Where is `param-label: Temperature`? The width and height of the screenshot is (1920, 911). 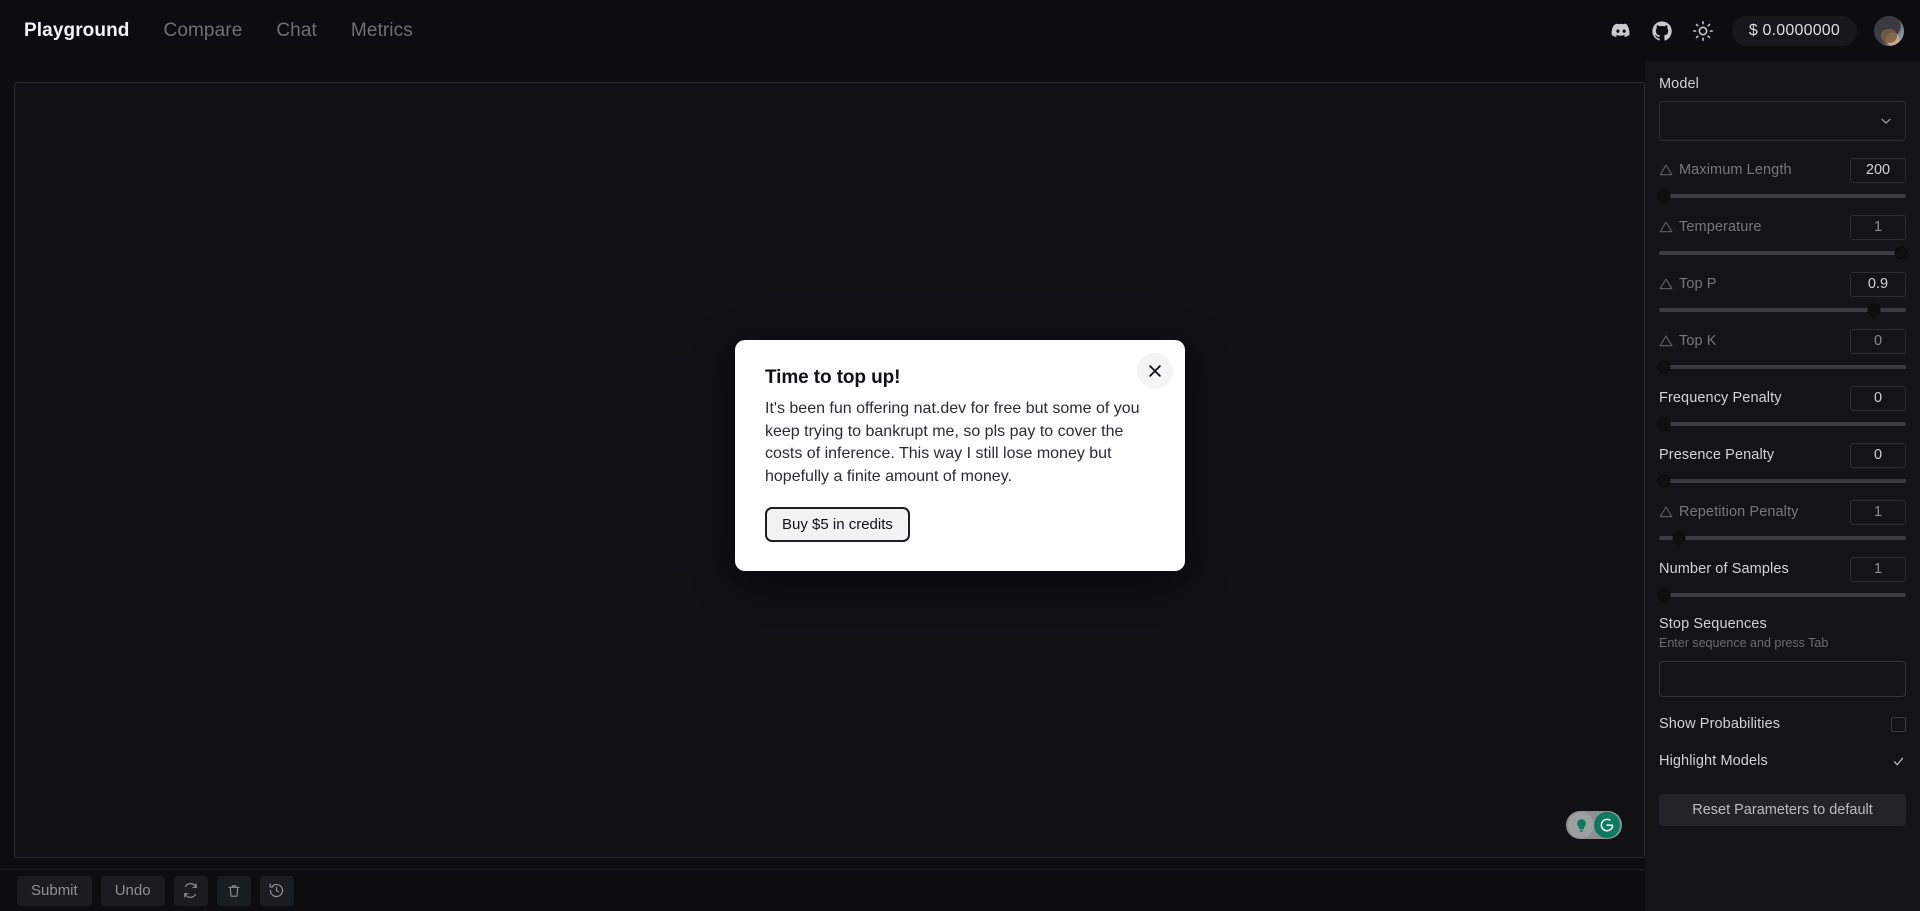 param-label: Temperature is located at coordinates (1720, 227).